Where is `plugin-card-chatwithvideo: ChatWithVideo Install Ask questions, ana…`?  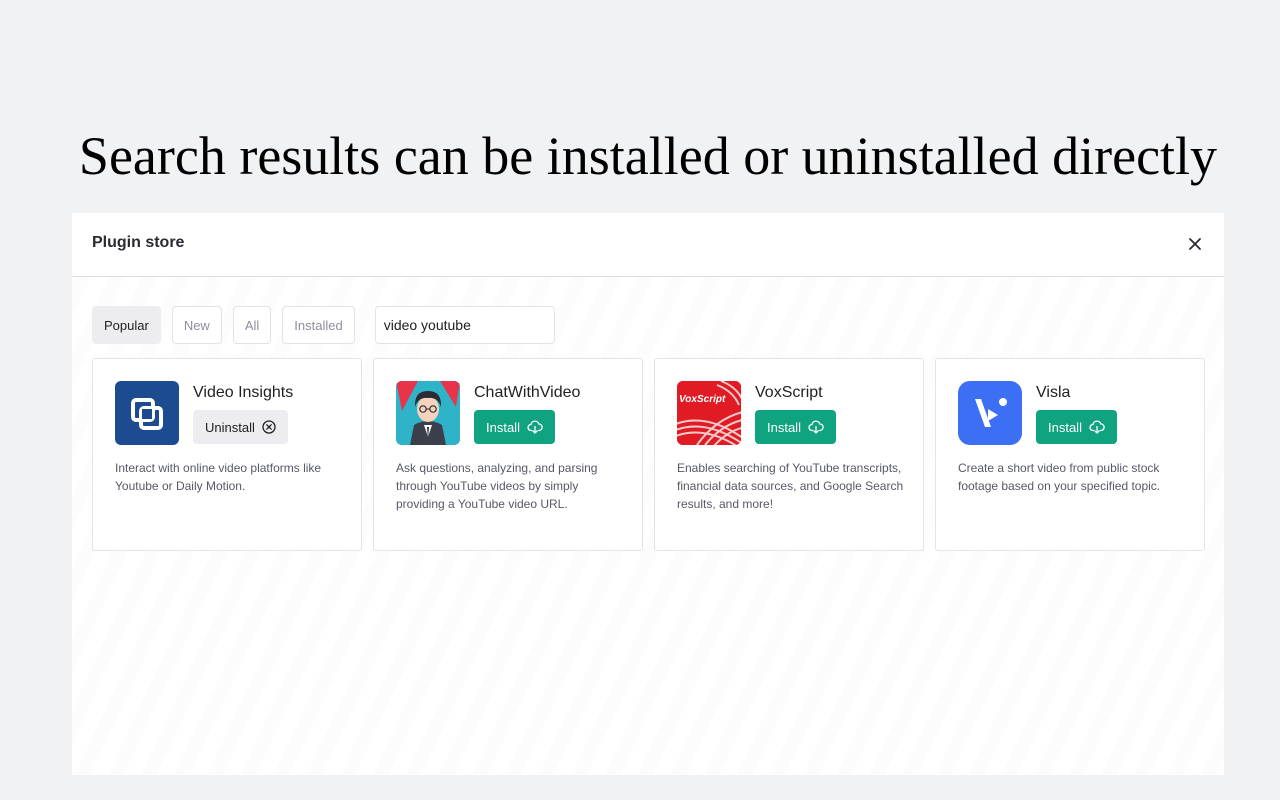
plugin-card-chatwithvideo: ChatWithVideo Install Ask questions, ana… is located at coordinates (508, 454).